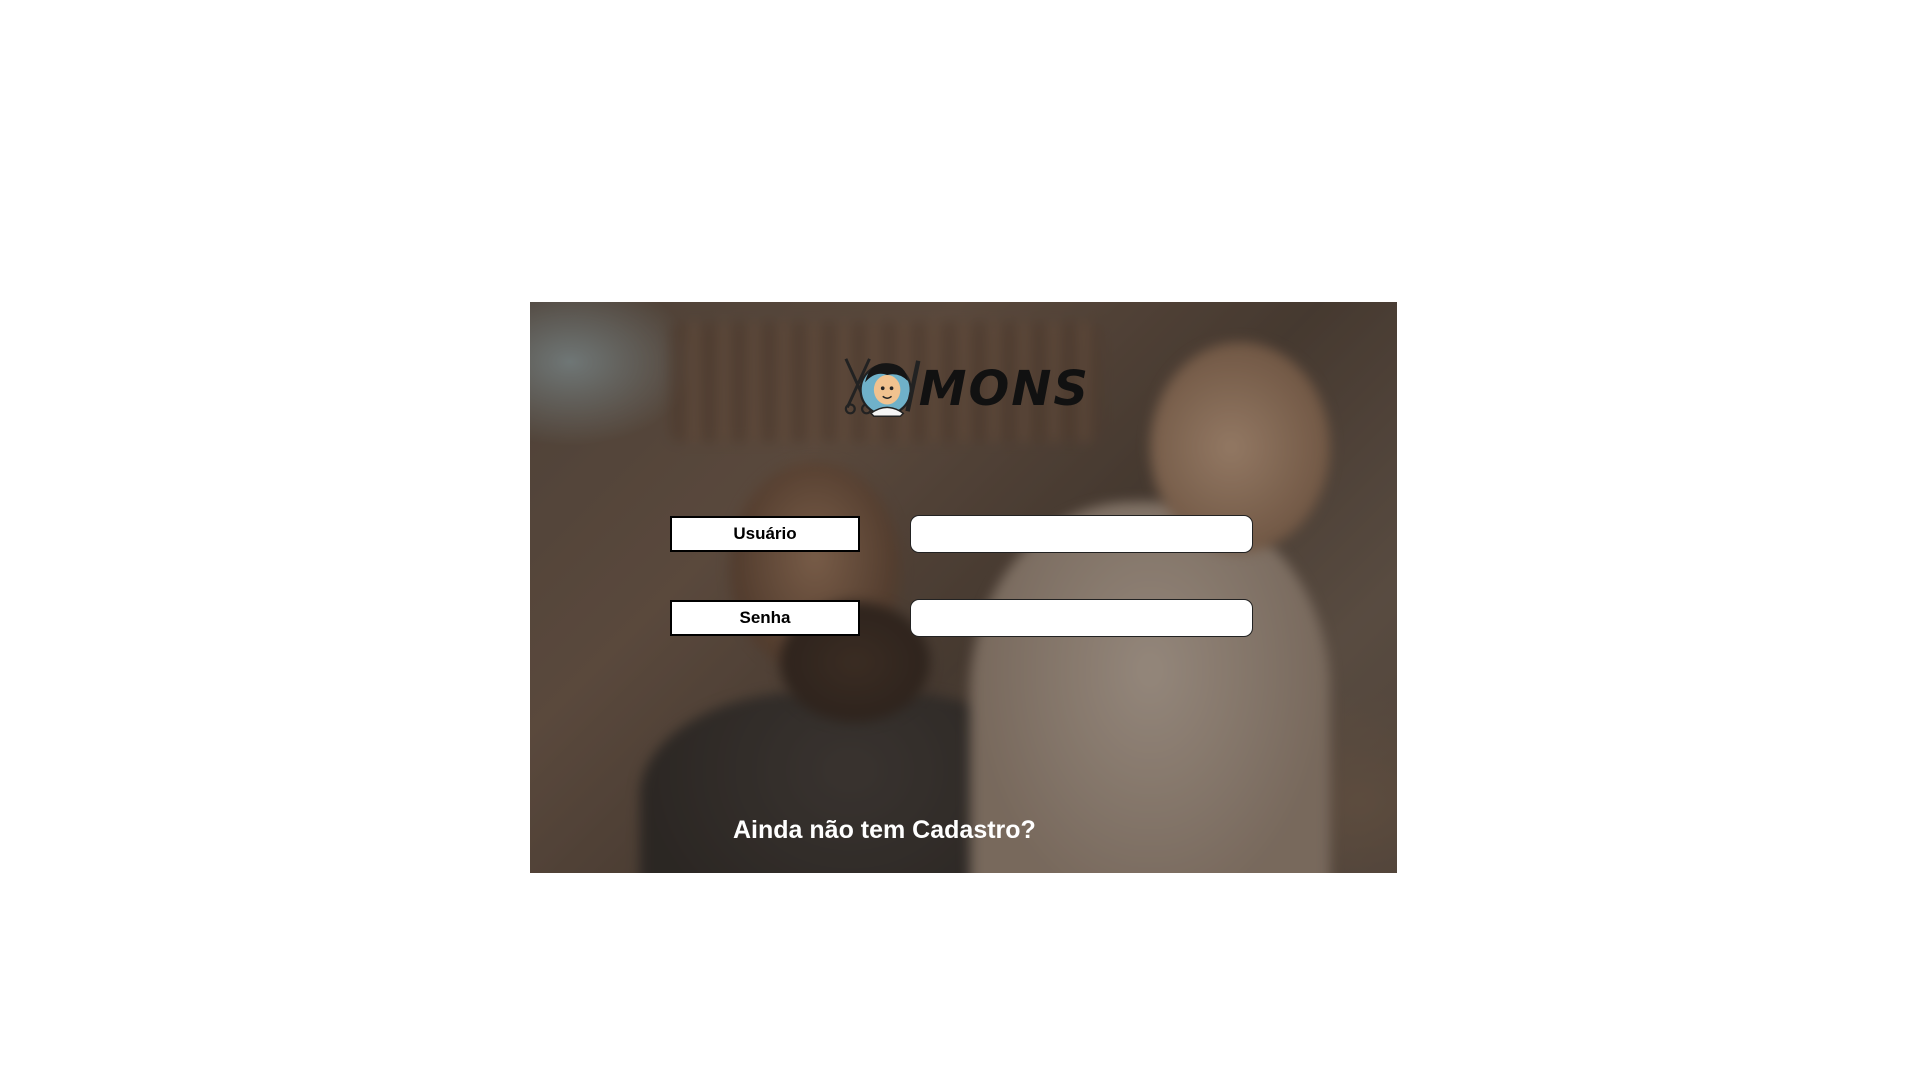  I want to click on username-label: Usuário, so click(765, 534).